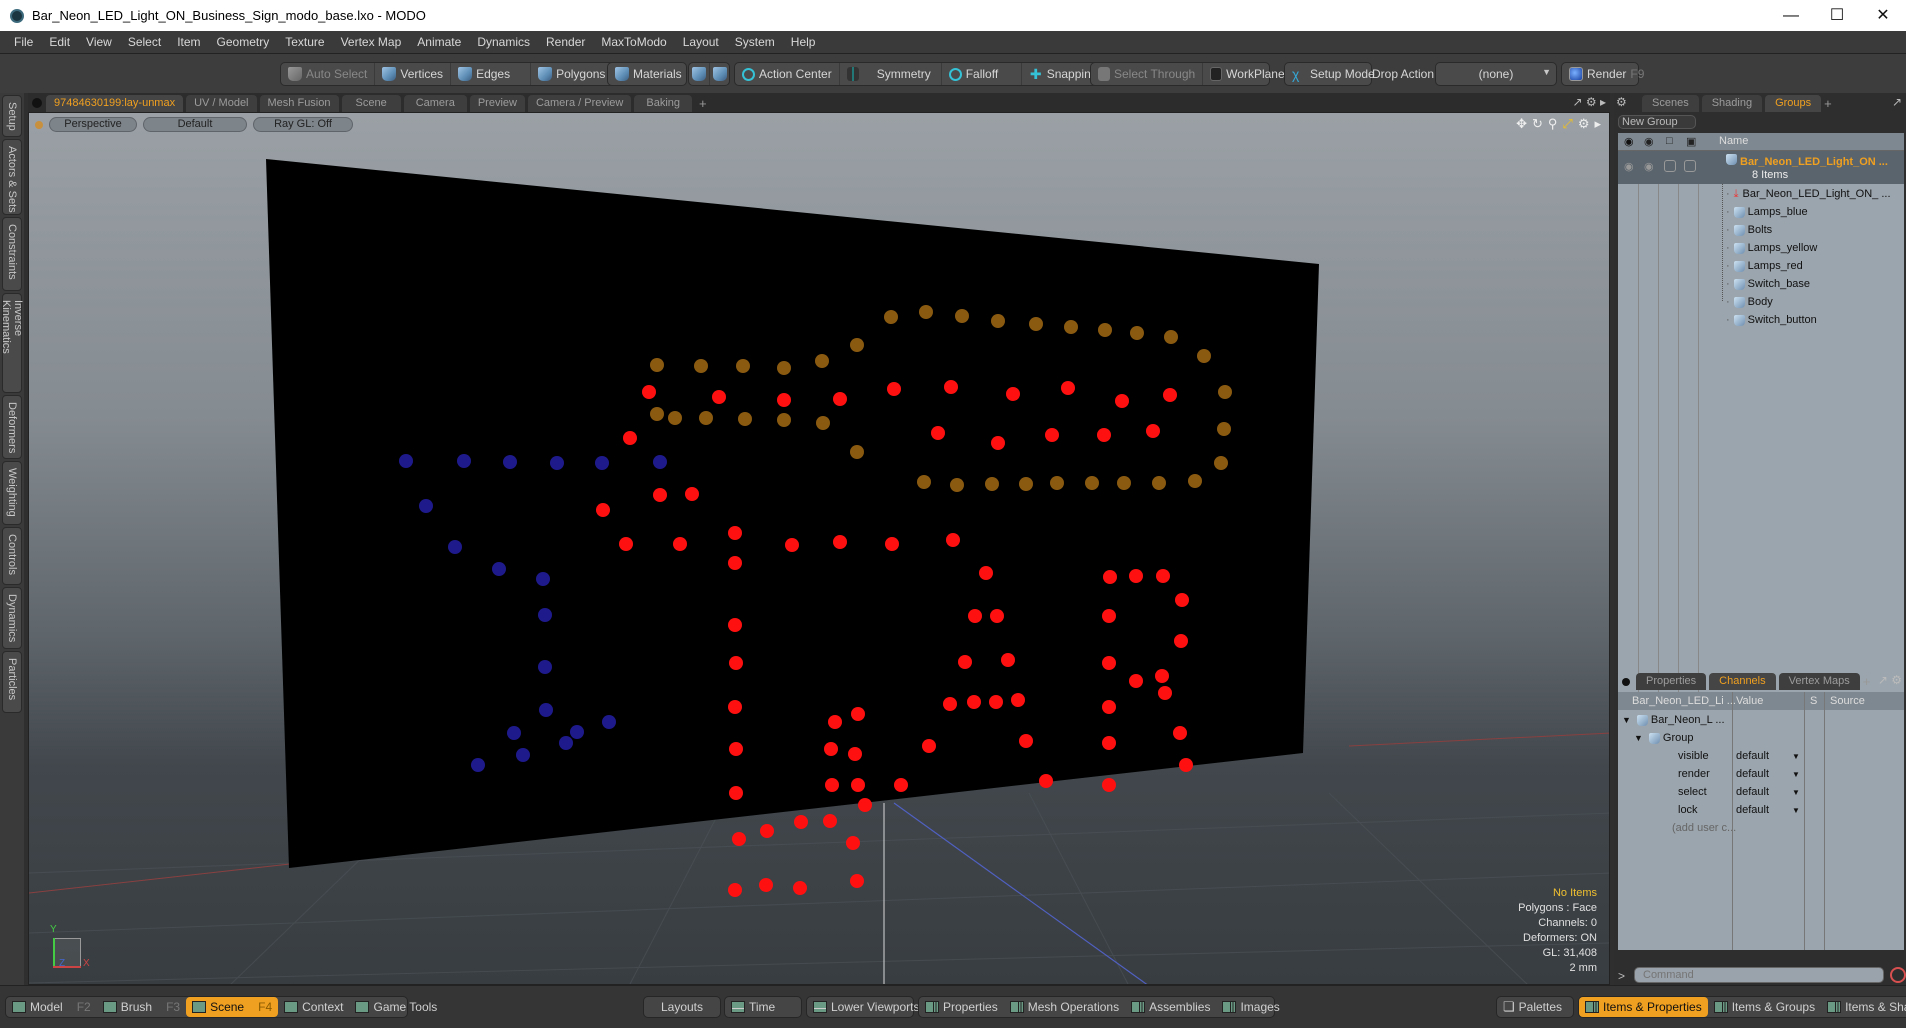 Image resolution: width=1906 pixels, height=1028 pixels. Describe the element at coordinates (1767, 212) in the screenshot. I see `list-item: · Lamps_blue` at that location.